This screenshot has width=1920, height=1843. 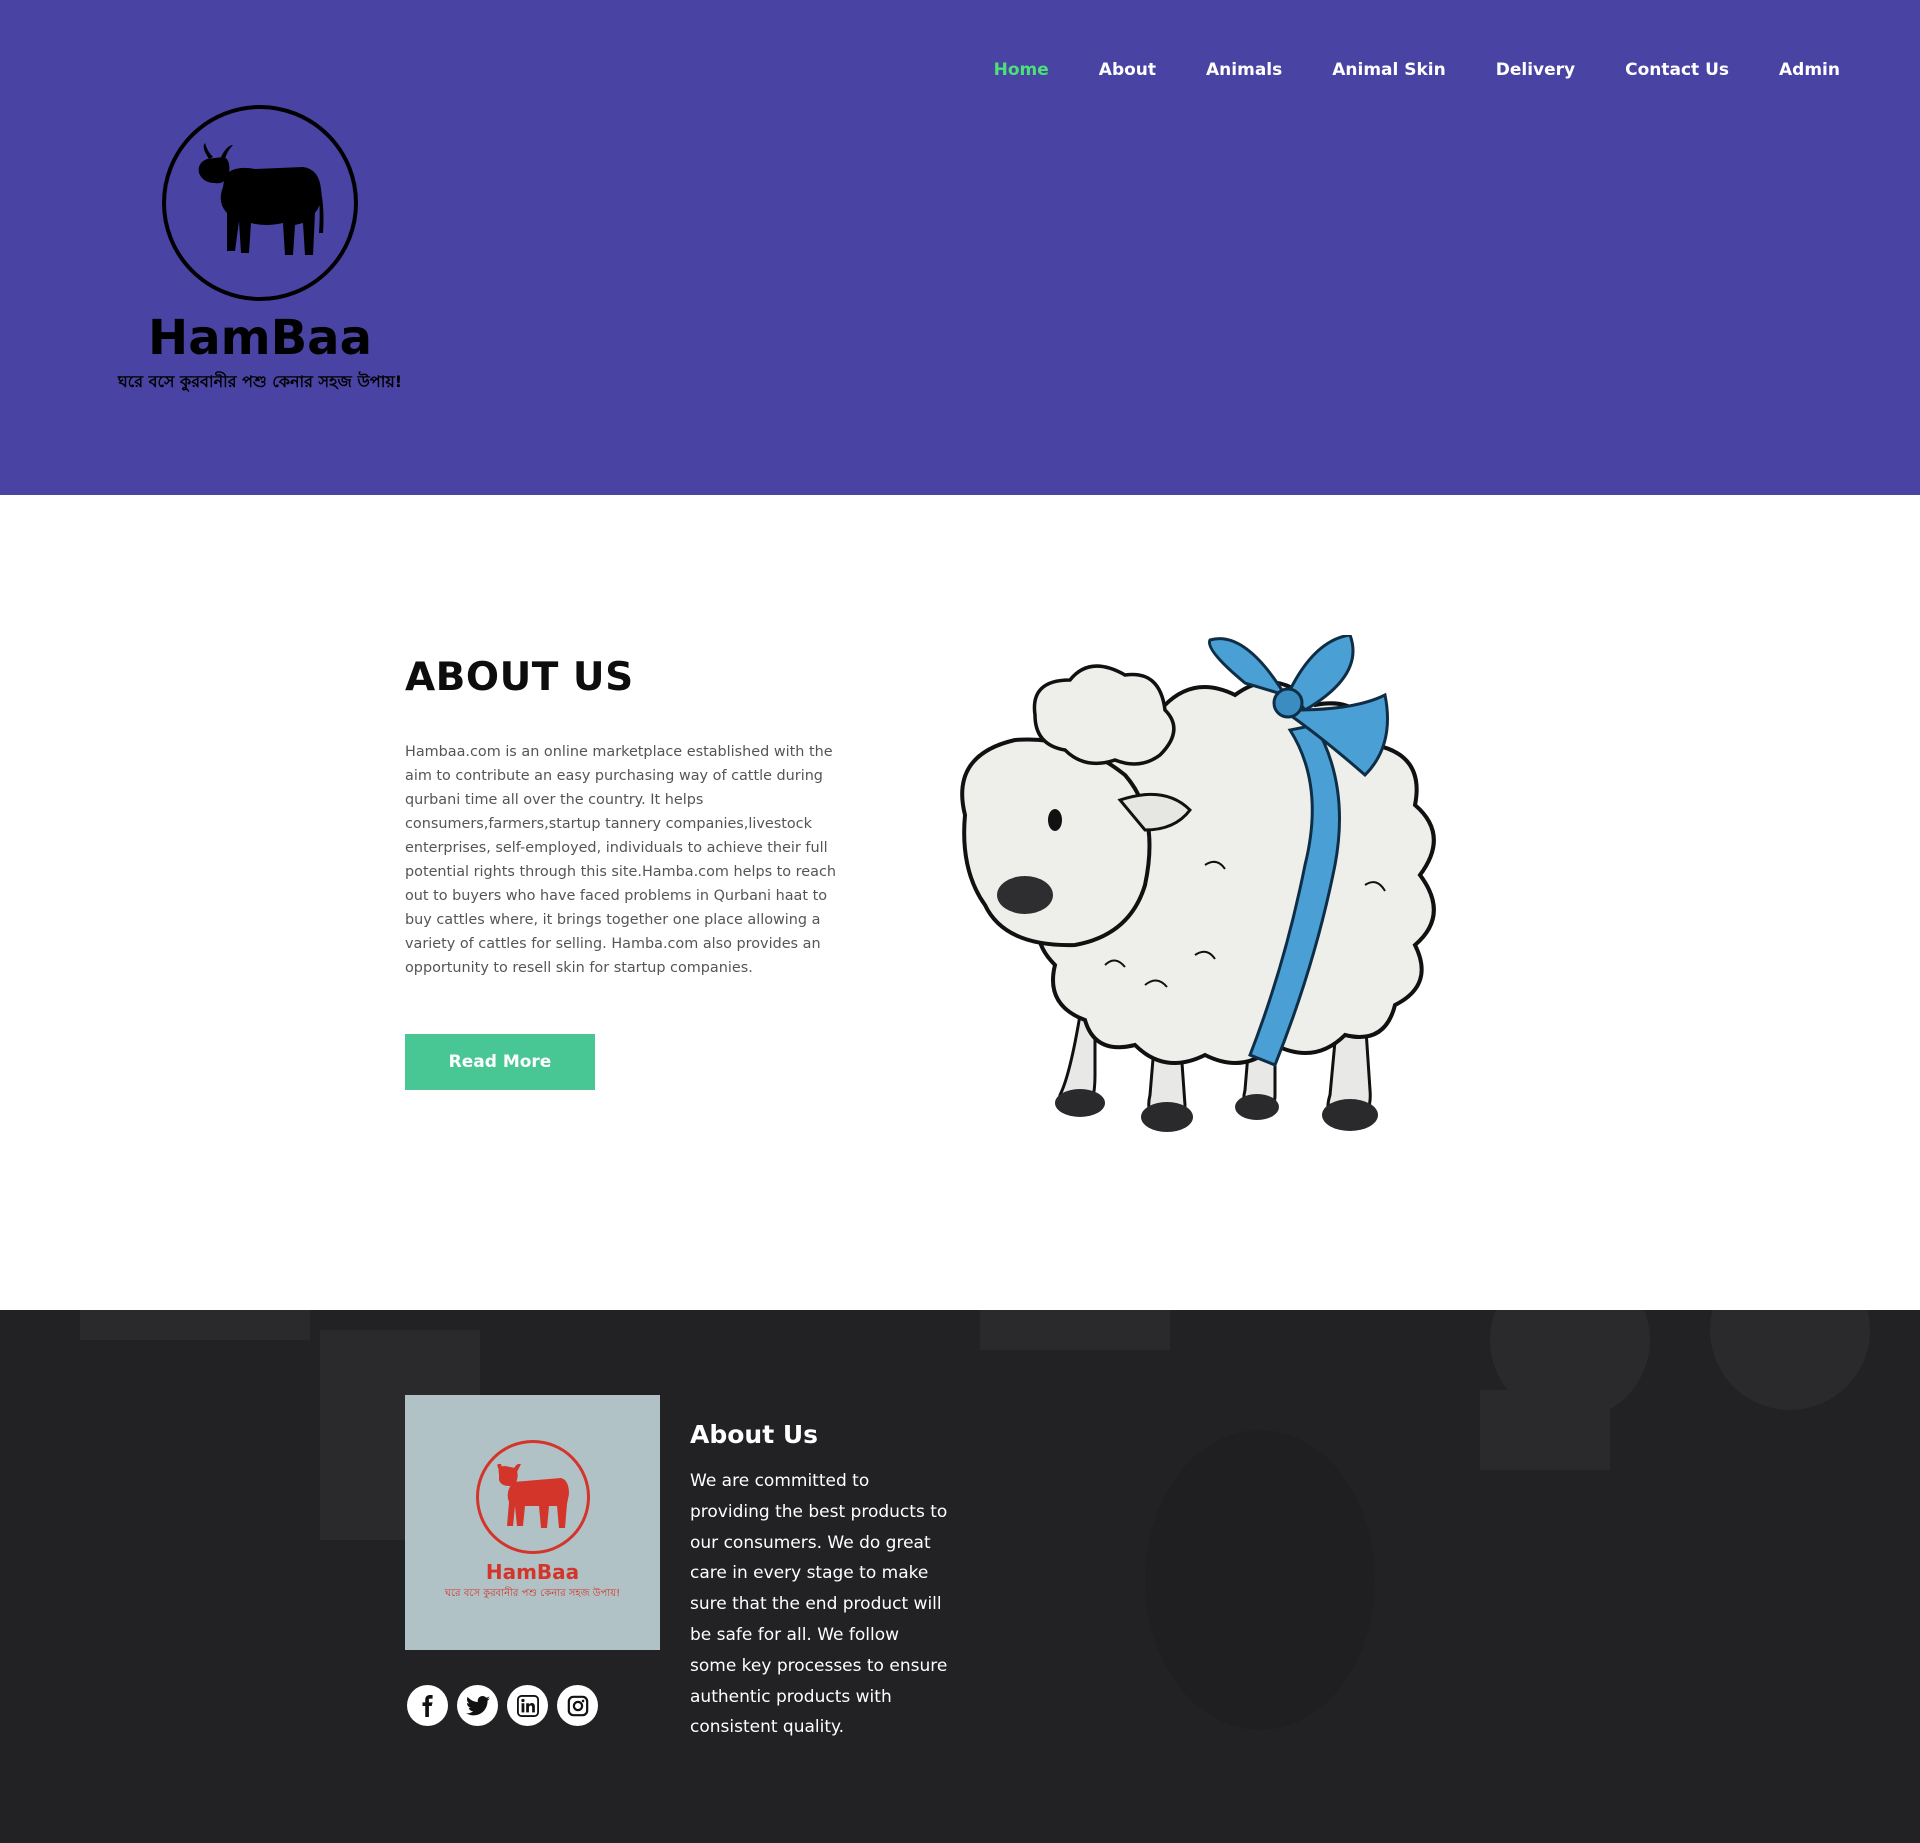 I want to click on footer-logo-circle, so click(x=532, y=1497).